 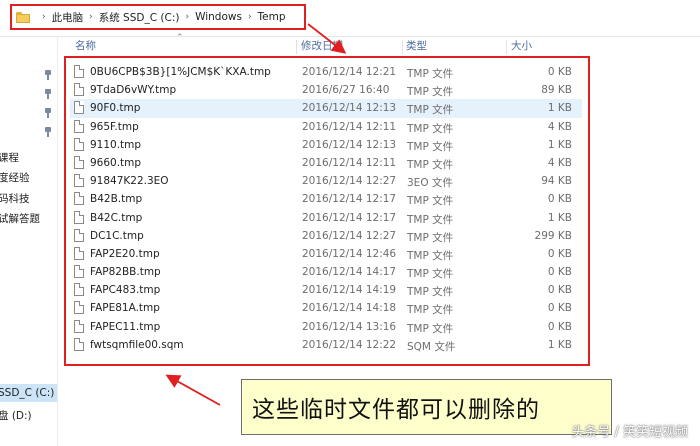 I want to click on file-date: 2016/12/14 13:16, so click(x=349, y=326).